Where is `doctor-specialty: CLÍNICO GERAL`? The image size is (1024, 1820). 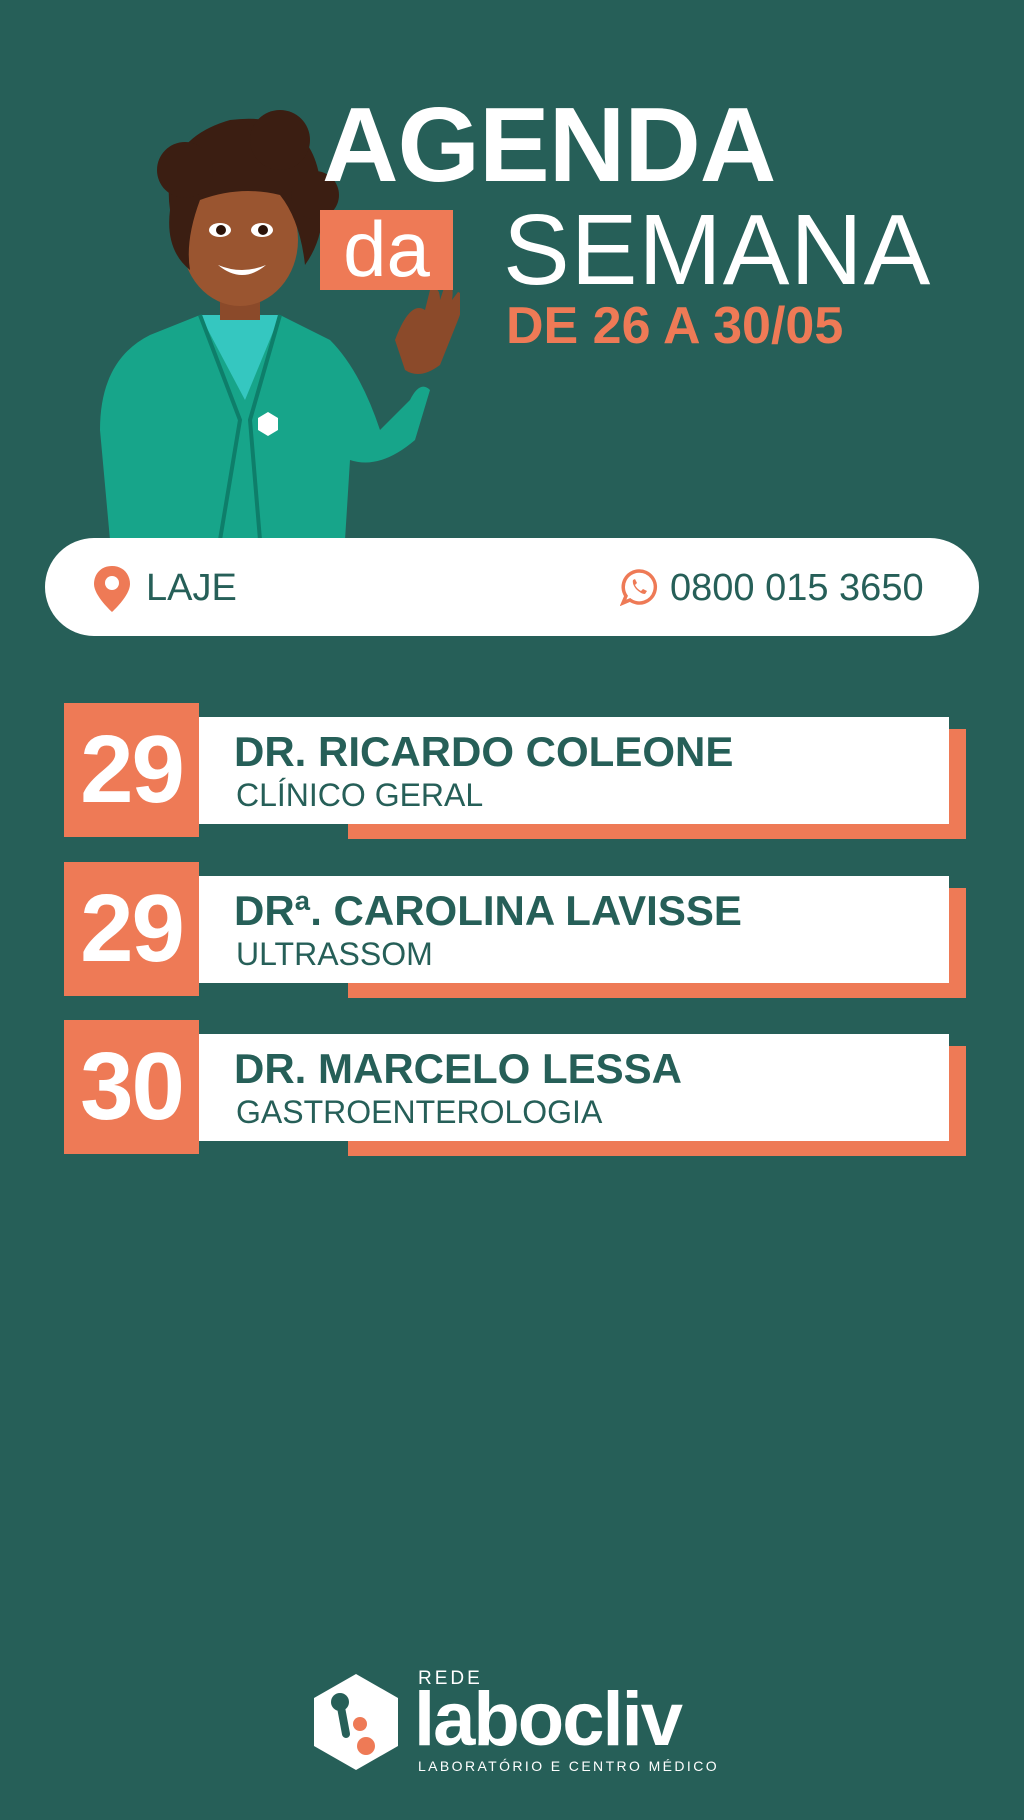 doctor-specialty: CLÍNICO GERAL is located at coordinates (360, 795).